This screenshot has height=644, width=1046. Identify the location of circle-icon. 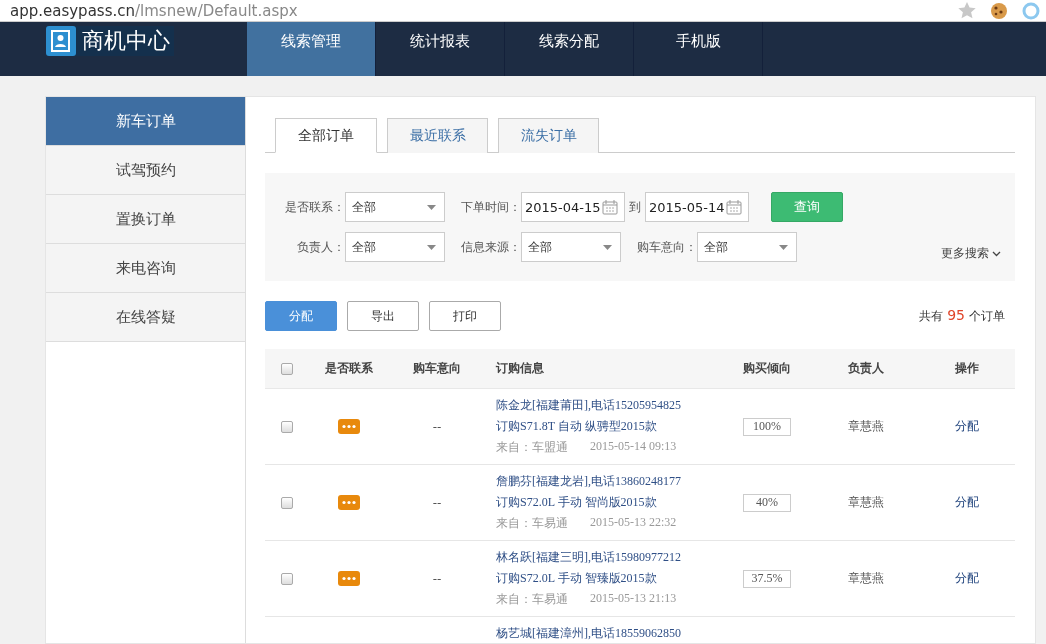
(1031, 10).